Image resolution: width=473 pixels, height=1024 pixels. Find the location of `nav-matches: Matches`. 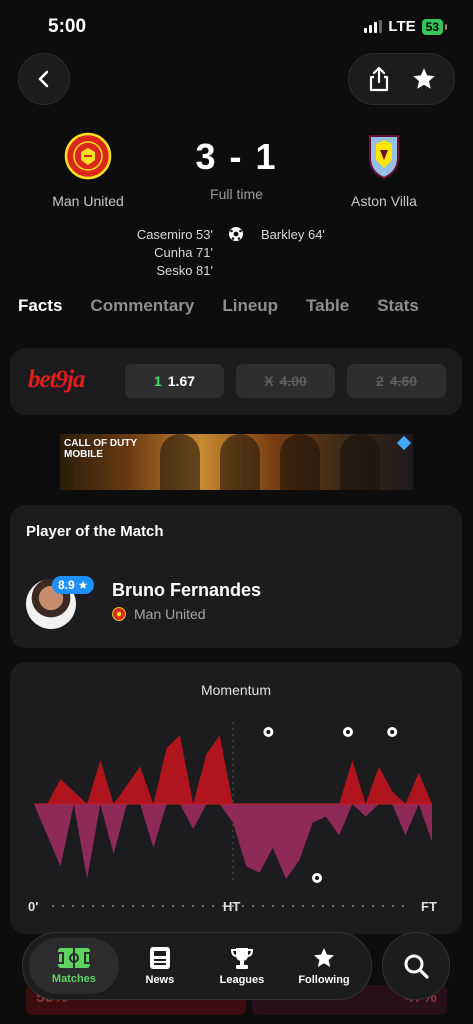

nav-matches: Matches is located at coordinates (74, 966).